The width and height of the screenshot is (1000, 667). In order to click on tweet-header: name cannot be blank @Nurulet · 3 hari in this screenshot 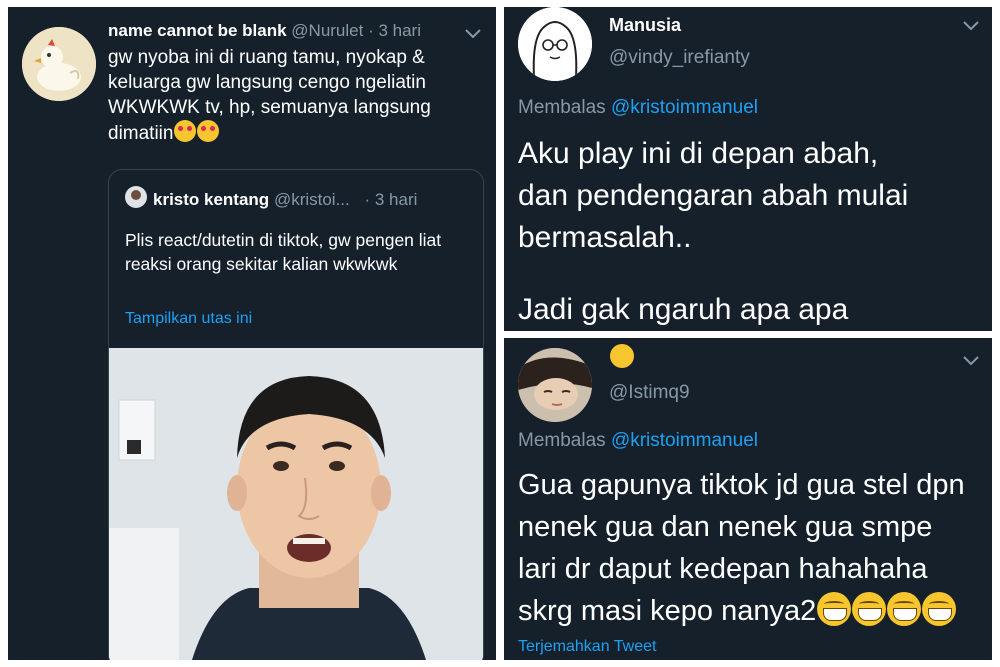, I will do `click(264, 31)`.